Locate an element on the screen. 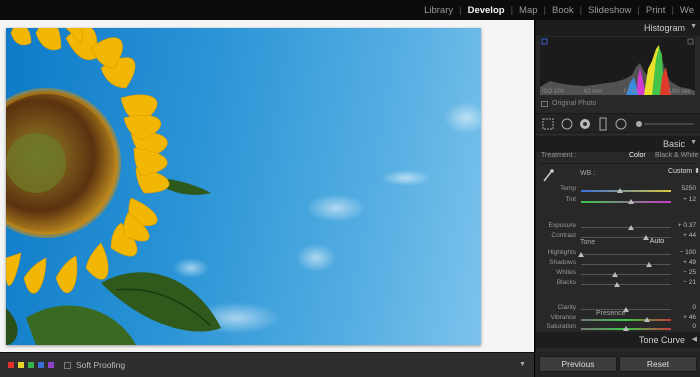 Image resolution: width=700 pixels, height=377 pixels. dropdown-arrows-icon: ⬍ is located at coordinates (697, 171).